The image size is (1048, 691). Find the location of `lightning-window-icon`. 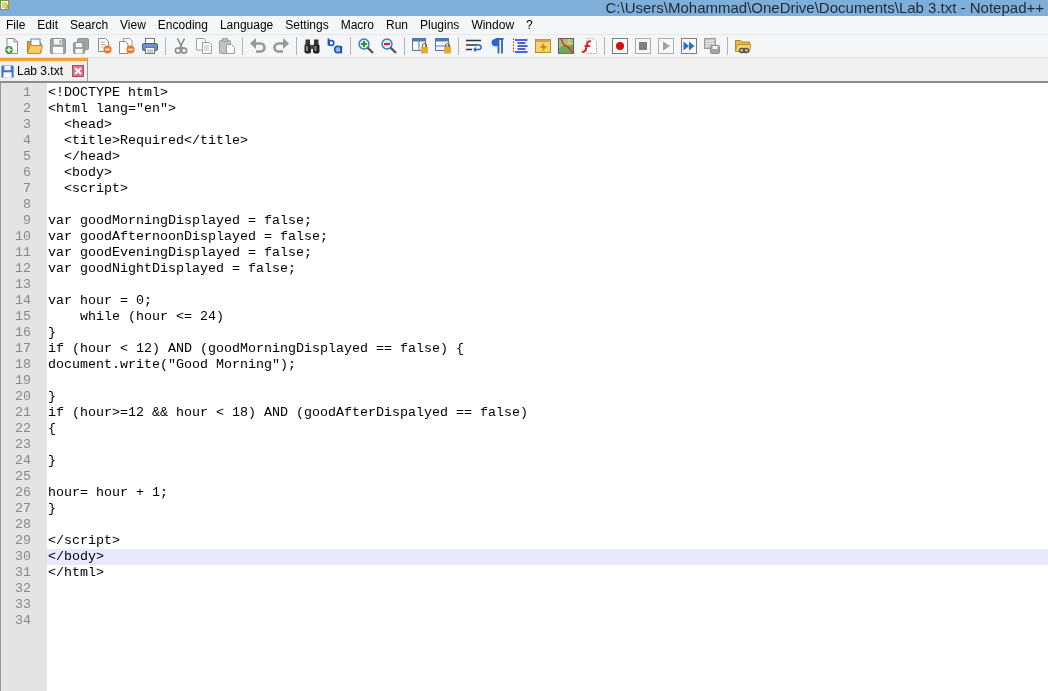

lightning-window-icon is located at coordinates (542, 46).